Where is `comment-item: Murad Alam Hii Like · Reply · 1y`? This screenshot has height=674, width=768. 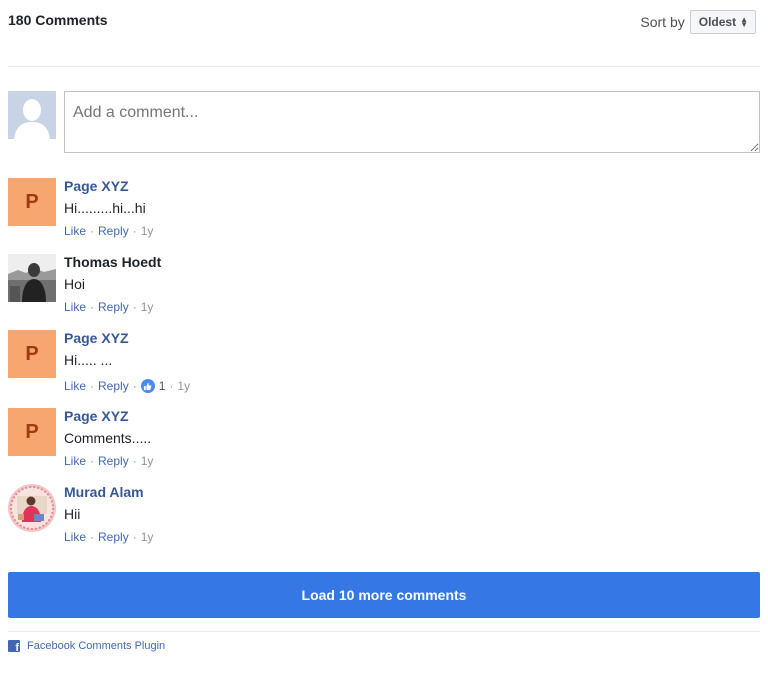
comment-item: Murad Alam Hii Like · Reply · 1y is located at coordinates (384, 518).